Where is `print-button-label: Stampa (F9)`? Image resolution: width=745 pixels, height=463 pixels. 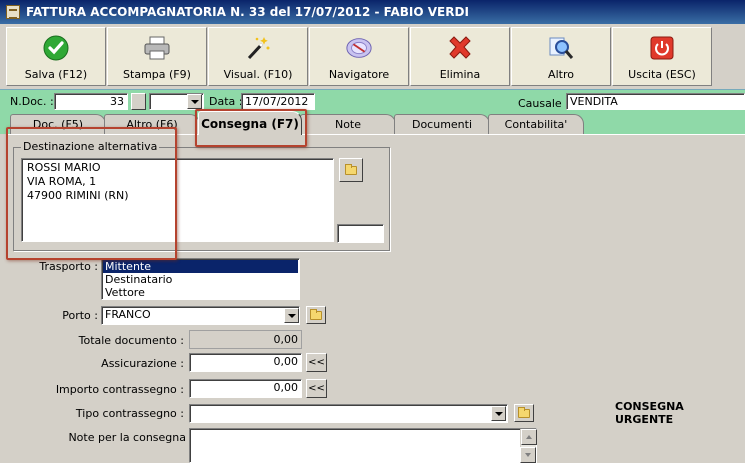
print-button-label: Stampa (F9) is located at coordinates (157, 74).